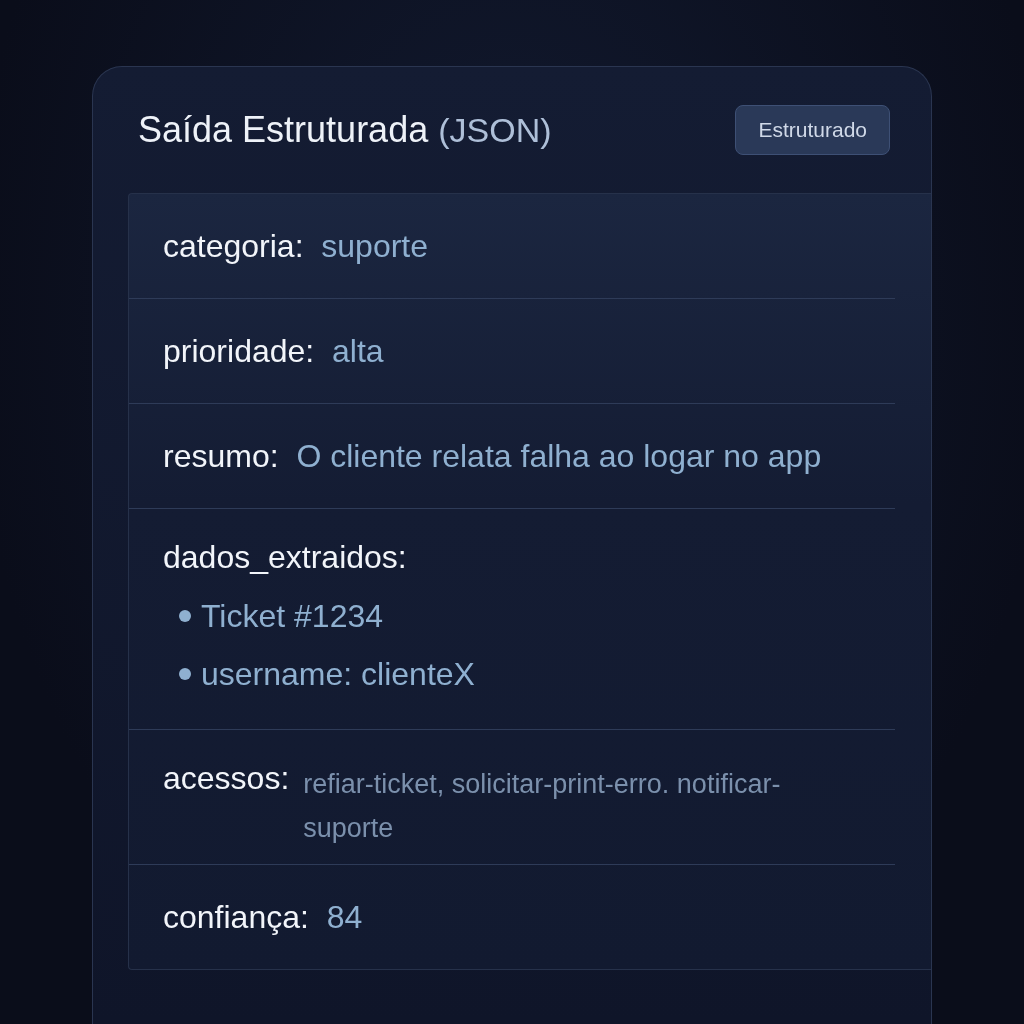 The image size is (1024, 1024). What do you see at coordinates (274, 351) in the screenshot?
I see `field-text: prioridade: alta` at bounding box center [274, 351].